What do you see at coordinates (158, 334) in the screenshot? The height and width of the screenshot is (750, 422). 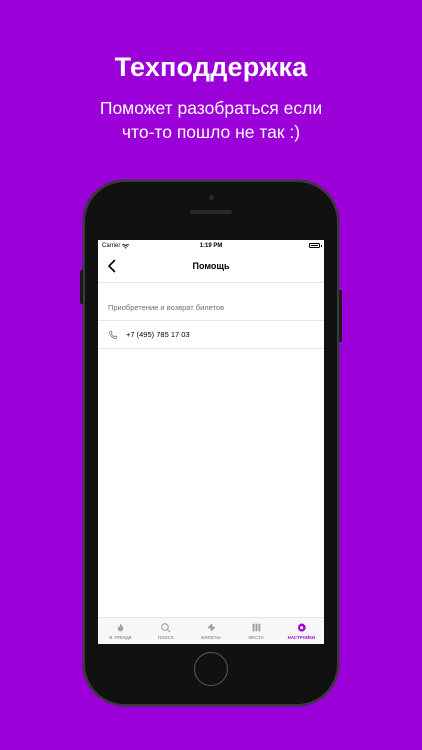 I see `phone-number: +7 (495) 785 17 03` at bounding box center [158, 334].